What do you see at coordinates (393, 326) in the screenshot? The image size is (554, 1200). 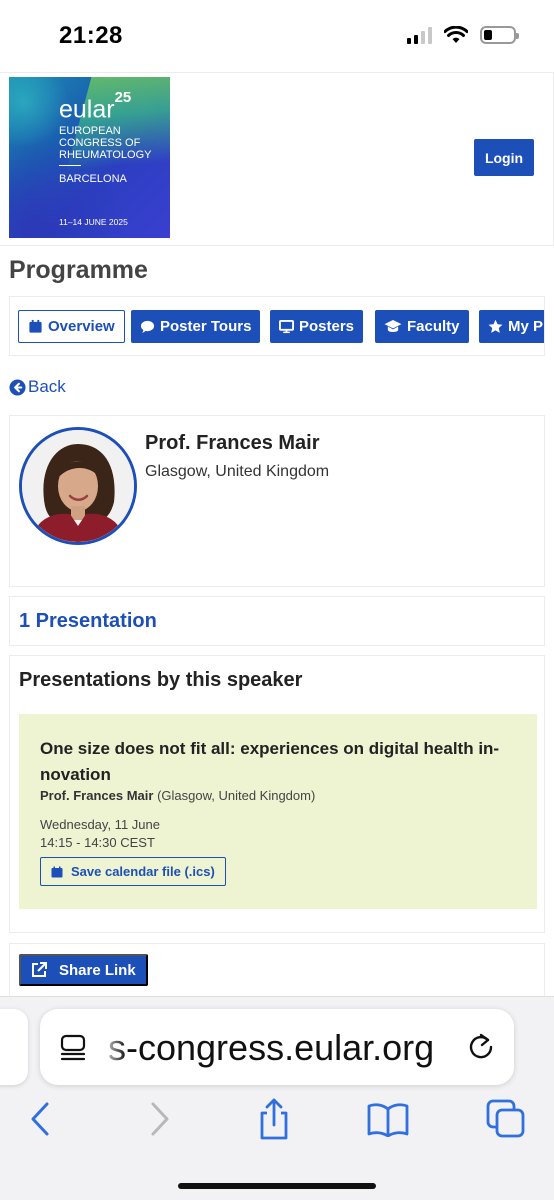 I see `graduation-cap-icon` at bounding box center [393, 326].